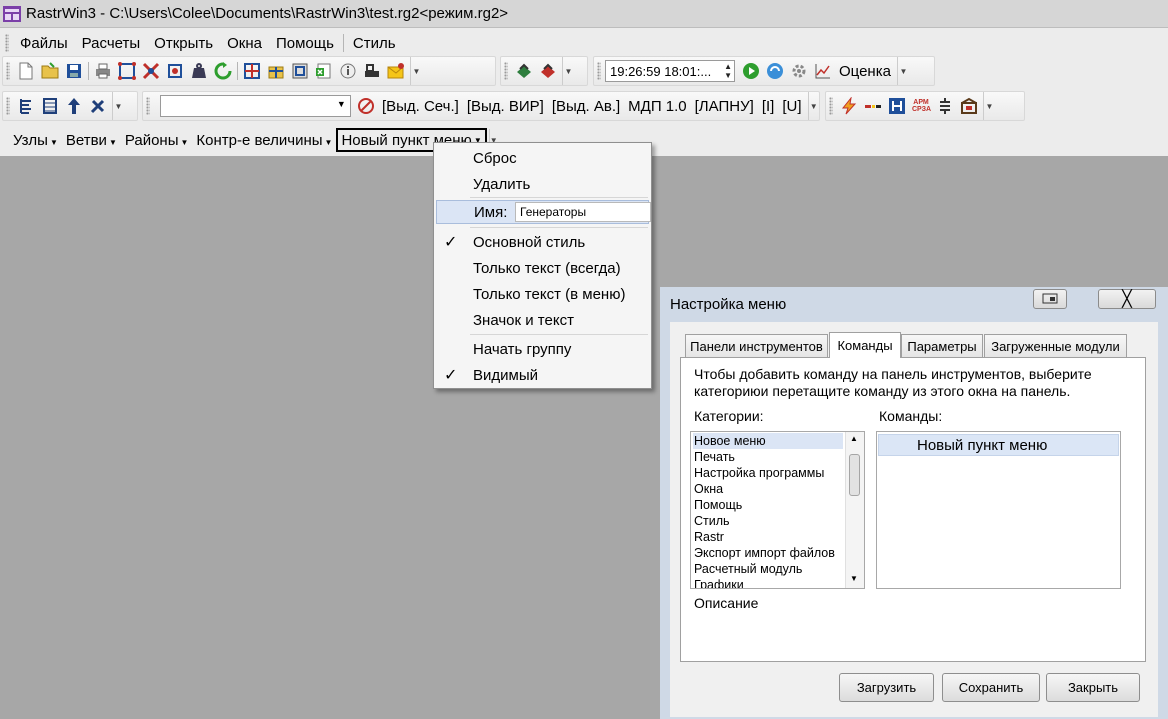 This screenshot has width=1168, height=719. Describe the element at coordinates (748, 569) in the screenshot. I see `list-item: Расчетный модуль` at that location.